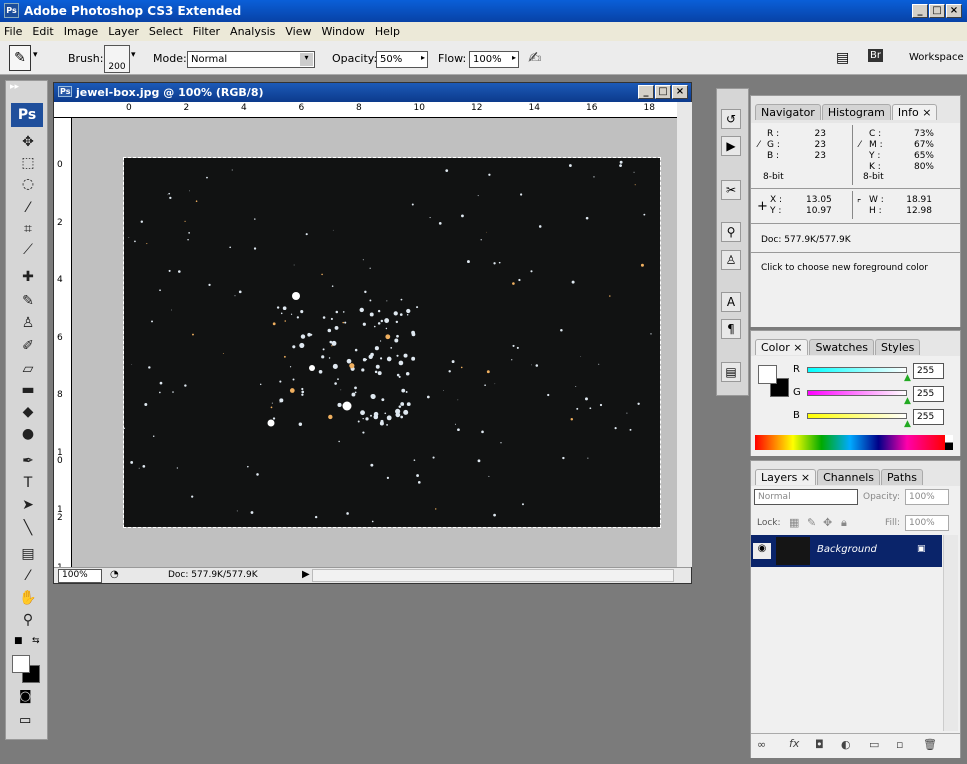 This screenshot has width=967, height=764. Describe the element at coordinates (731, 372) in the screenshot. I see `layer-comps-icon: ▤` at that location.